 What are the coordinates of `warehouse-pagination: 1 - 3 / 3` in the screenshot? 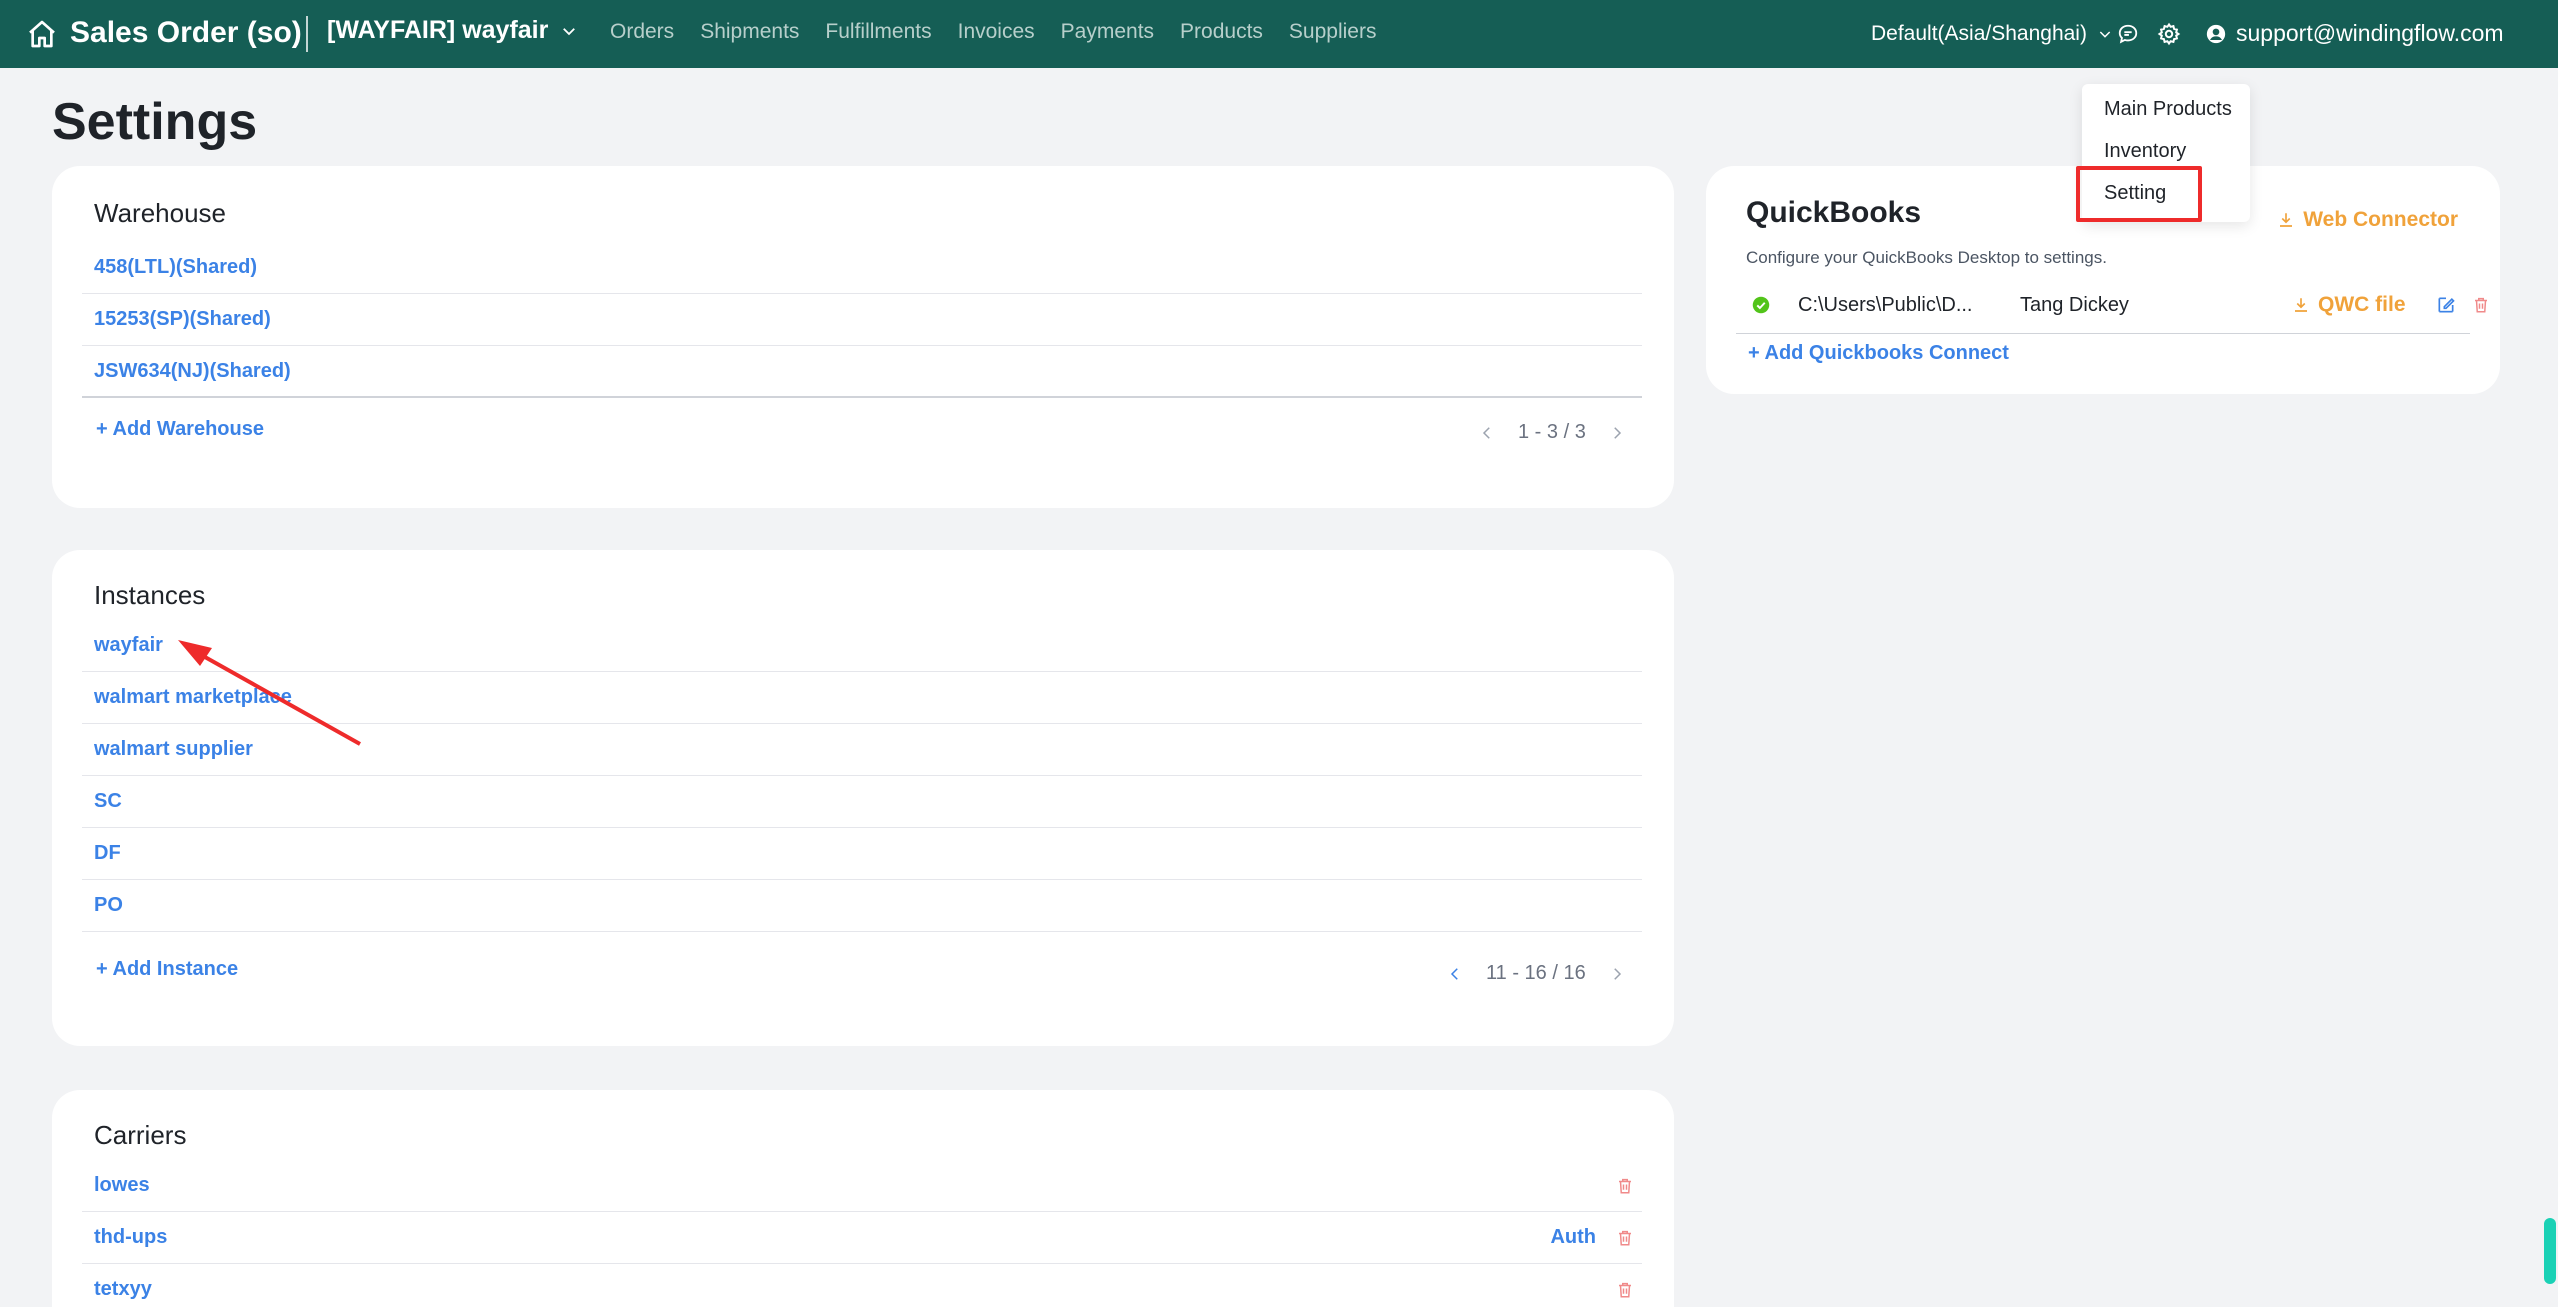 It's located at (1552, 432).